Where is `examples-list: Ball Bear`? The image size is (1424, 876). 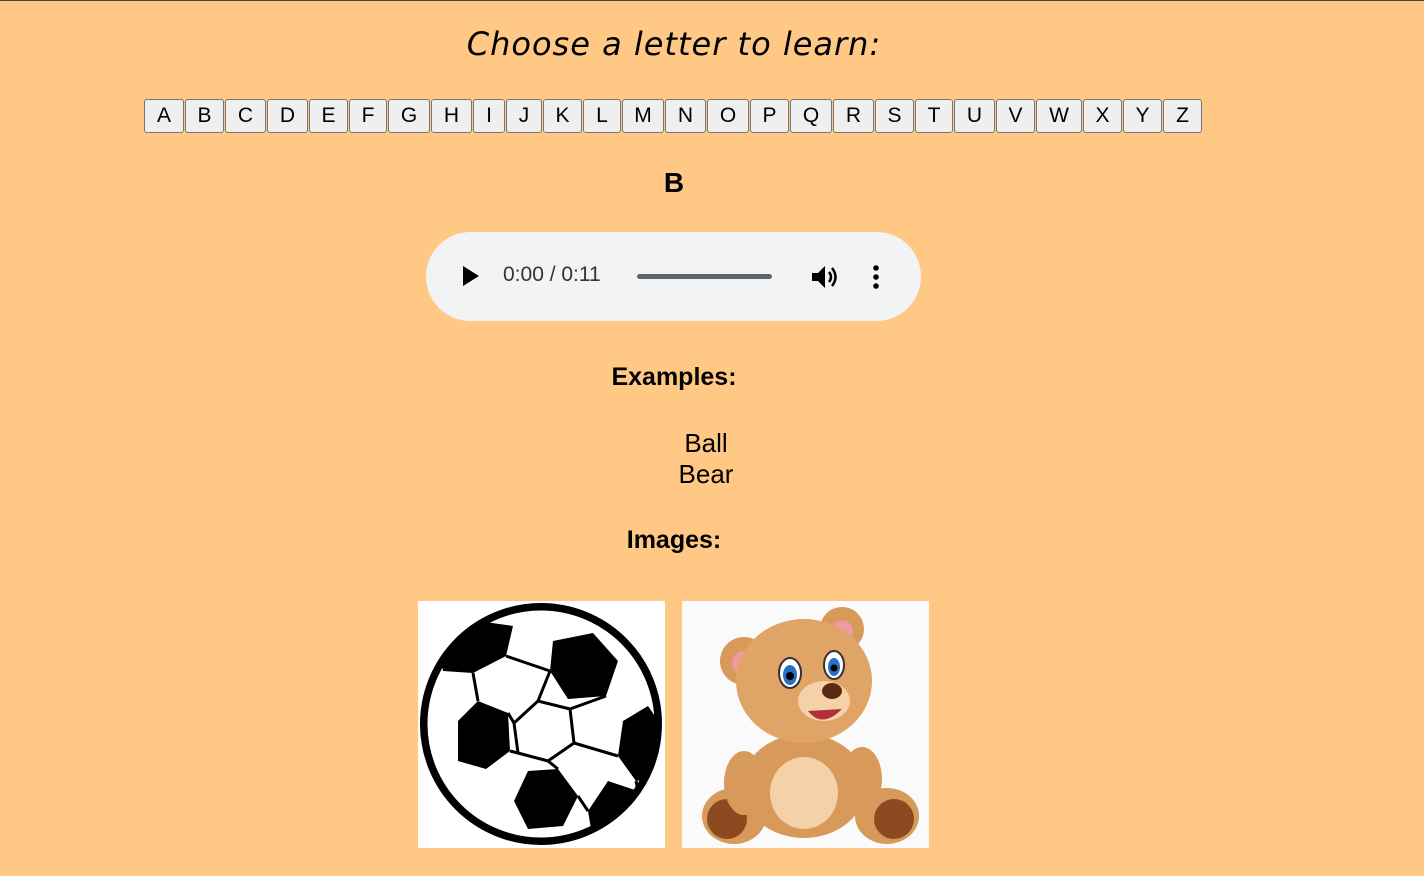
examples-list: Ball Bear is located at coordinates (706, 459).